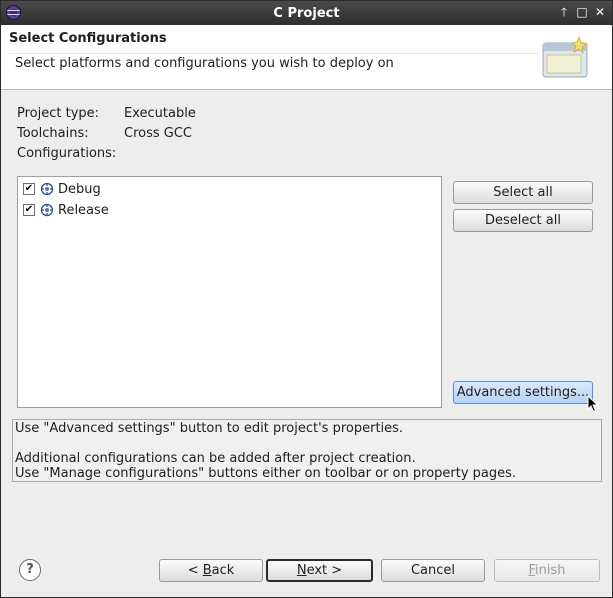  What do you see at coordinates (324, 570) in the screenshot?
I see `next-rest: ext >` at bounding box center [324, 570].